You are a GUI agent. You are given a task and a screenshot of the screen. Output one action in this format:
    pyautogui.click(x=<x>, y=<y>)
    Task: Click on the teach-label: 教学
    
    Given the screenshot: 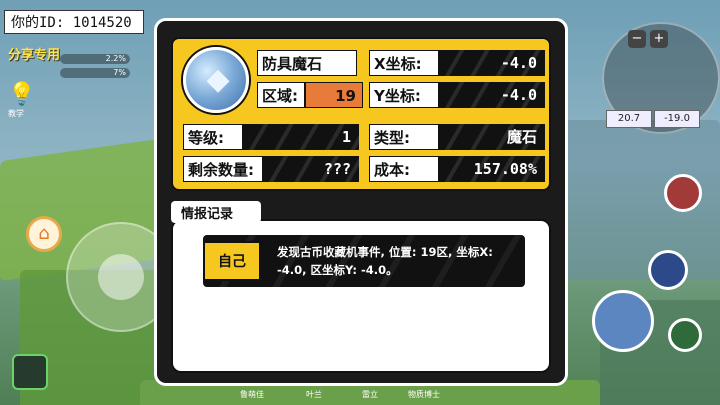 What is the action you would take?
    pyautogui.click(x=16, y=113)
    